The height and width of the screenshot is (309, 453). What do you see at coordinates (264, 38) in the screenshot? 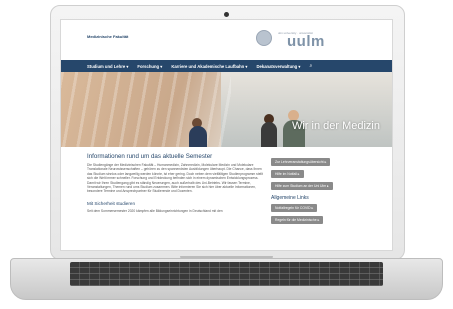
I see `university-seal-icon` at bounding box center [264, 38].